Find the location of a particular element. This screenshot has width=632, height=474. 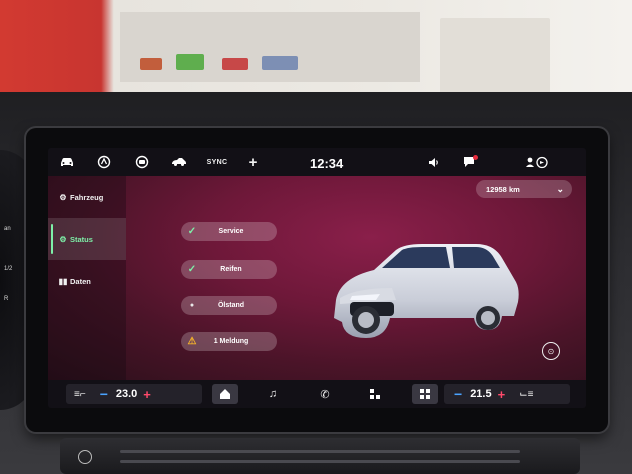

sidebar-item-daten: ▮▮ Daten is located at coordinates (87, 281).